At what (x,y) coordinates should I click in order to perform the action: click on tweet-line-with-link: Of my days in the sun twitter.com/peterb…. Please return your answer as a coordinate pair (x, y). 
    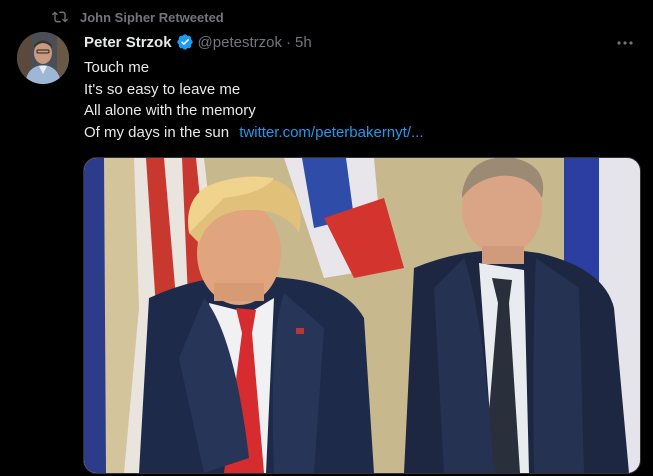
    Looking at the image, I should click on (254, 133).